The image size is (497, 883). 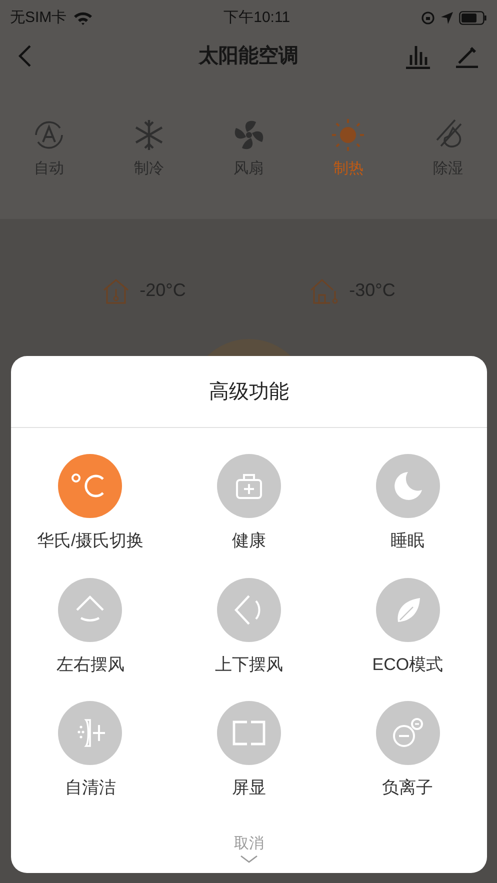 What do you see at coordinates (249, 788) in the screenshot?
I see `feature-label: 屏显` at bounding box center [249, 788].